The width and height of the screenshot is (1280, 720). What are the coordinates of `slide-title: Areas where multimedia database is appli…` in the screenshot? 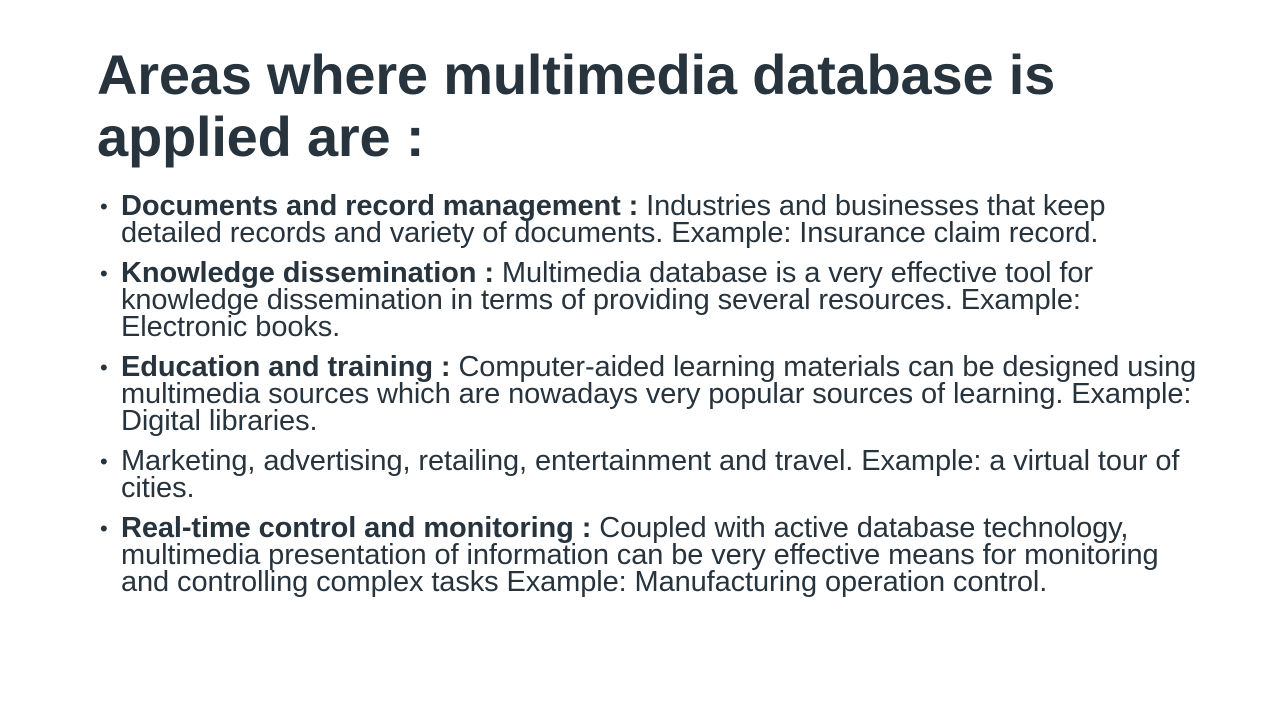 It's located at (576, 105).